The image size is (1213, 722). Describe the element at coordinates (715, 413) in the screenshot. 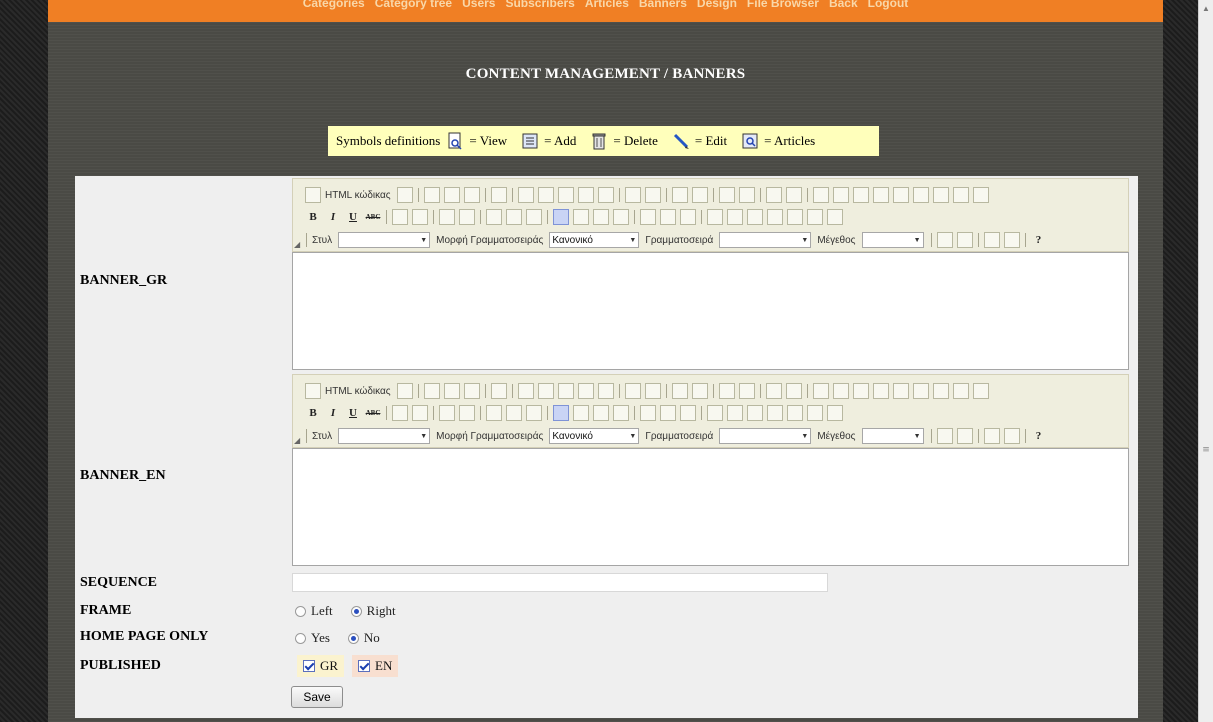

I see `image-icon` at that location.